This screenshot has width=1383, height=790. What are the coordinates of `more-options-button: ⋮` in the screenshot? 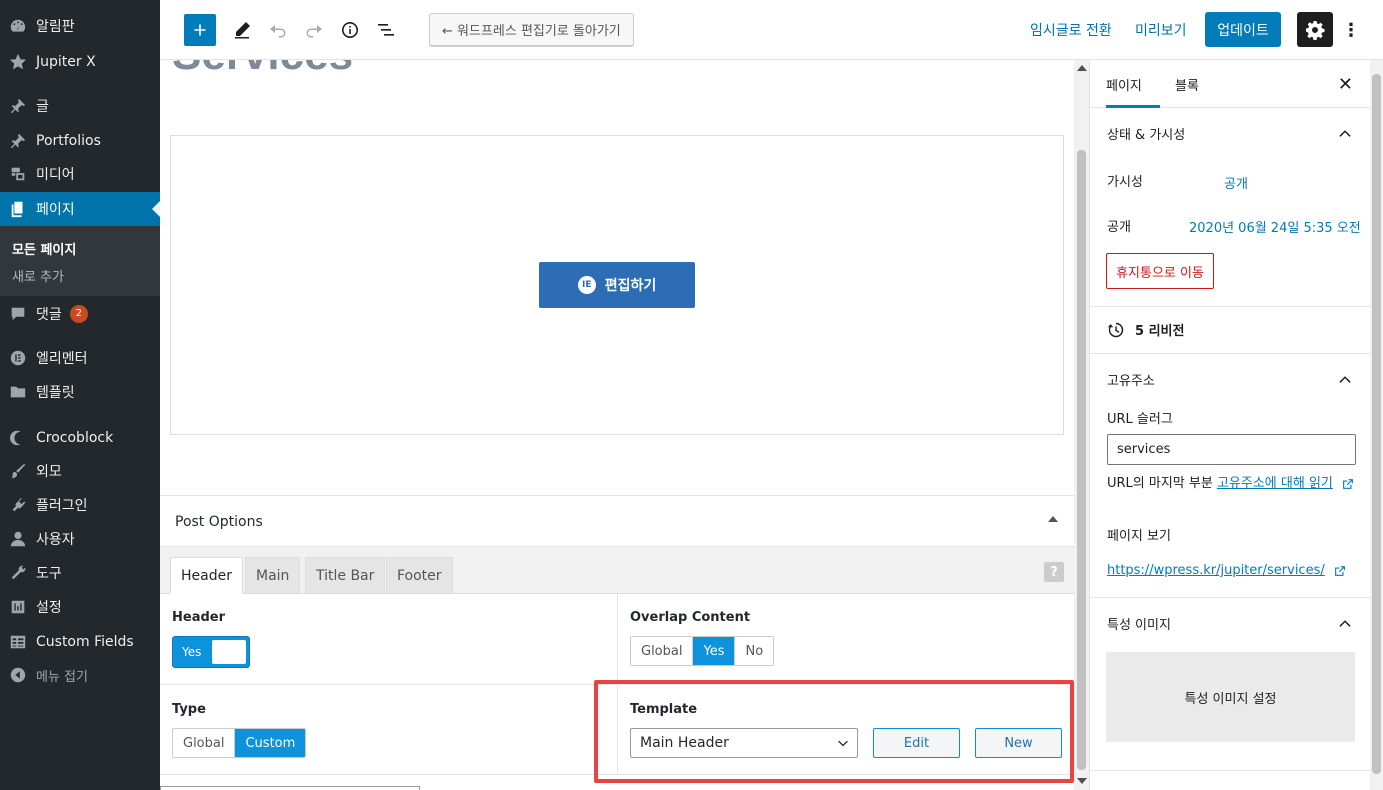 It's located at (1351, 30).